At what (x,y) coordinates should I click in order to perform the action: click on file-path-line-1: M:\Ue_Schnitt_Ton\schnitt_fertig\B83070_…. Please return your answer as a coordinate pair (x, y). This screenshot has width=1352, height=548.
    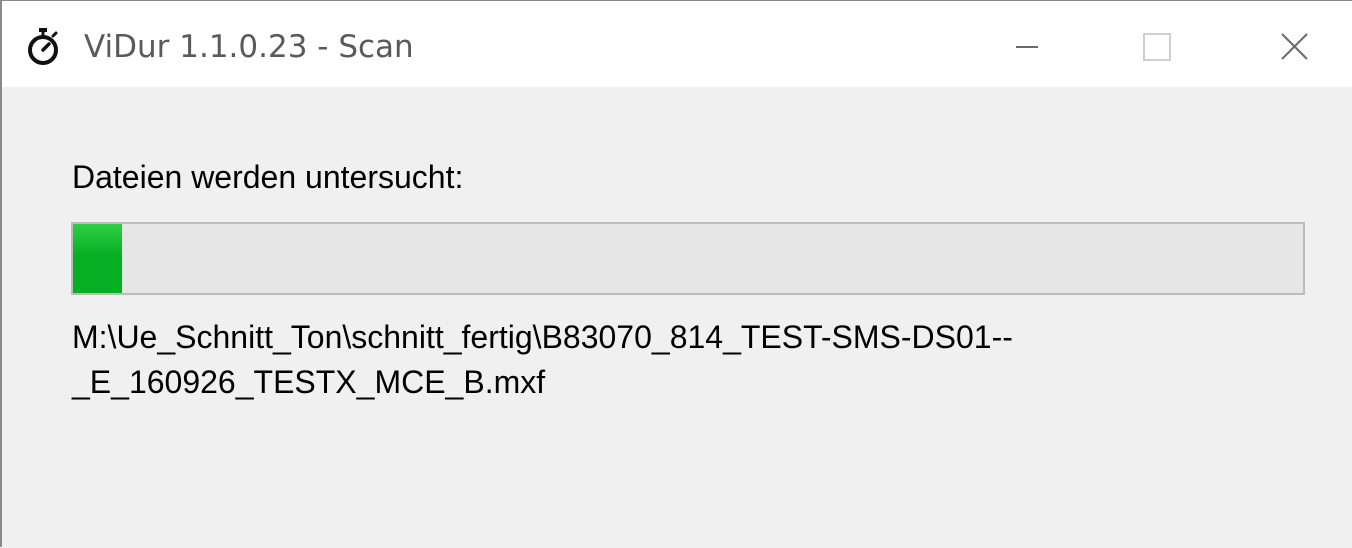
    Looking at the image, I should click on (542, 337).